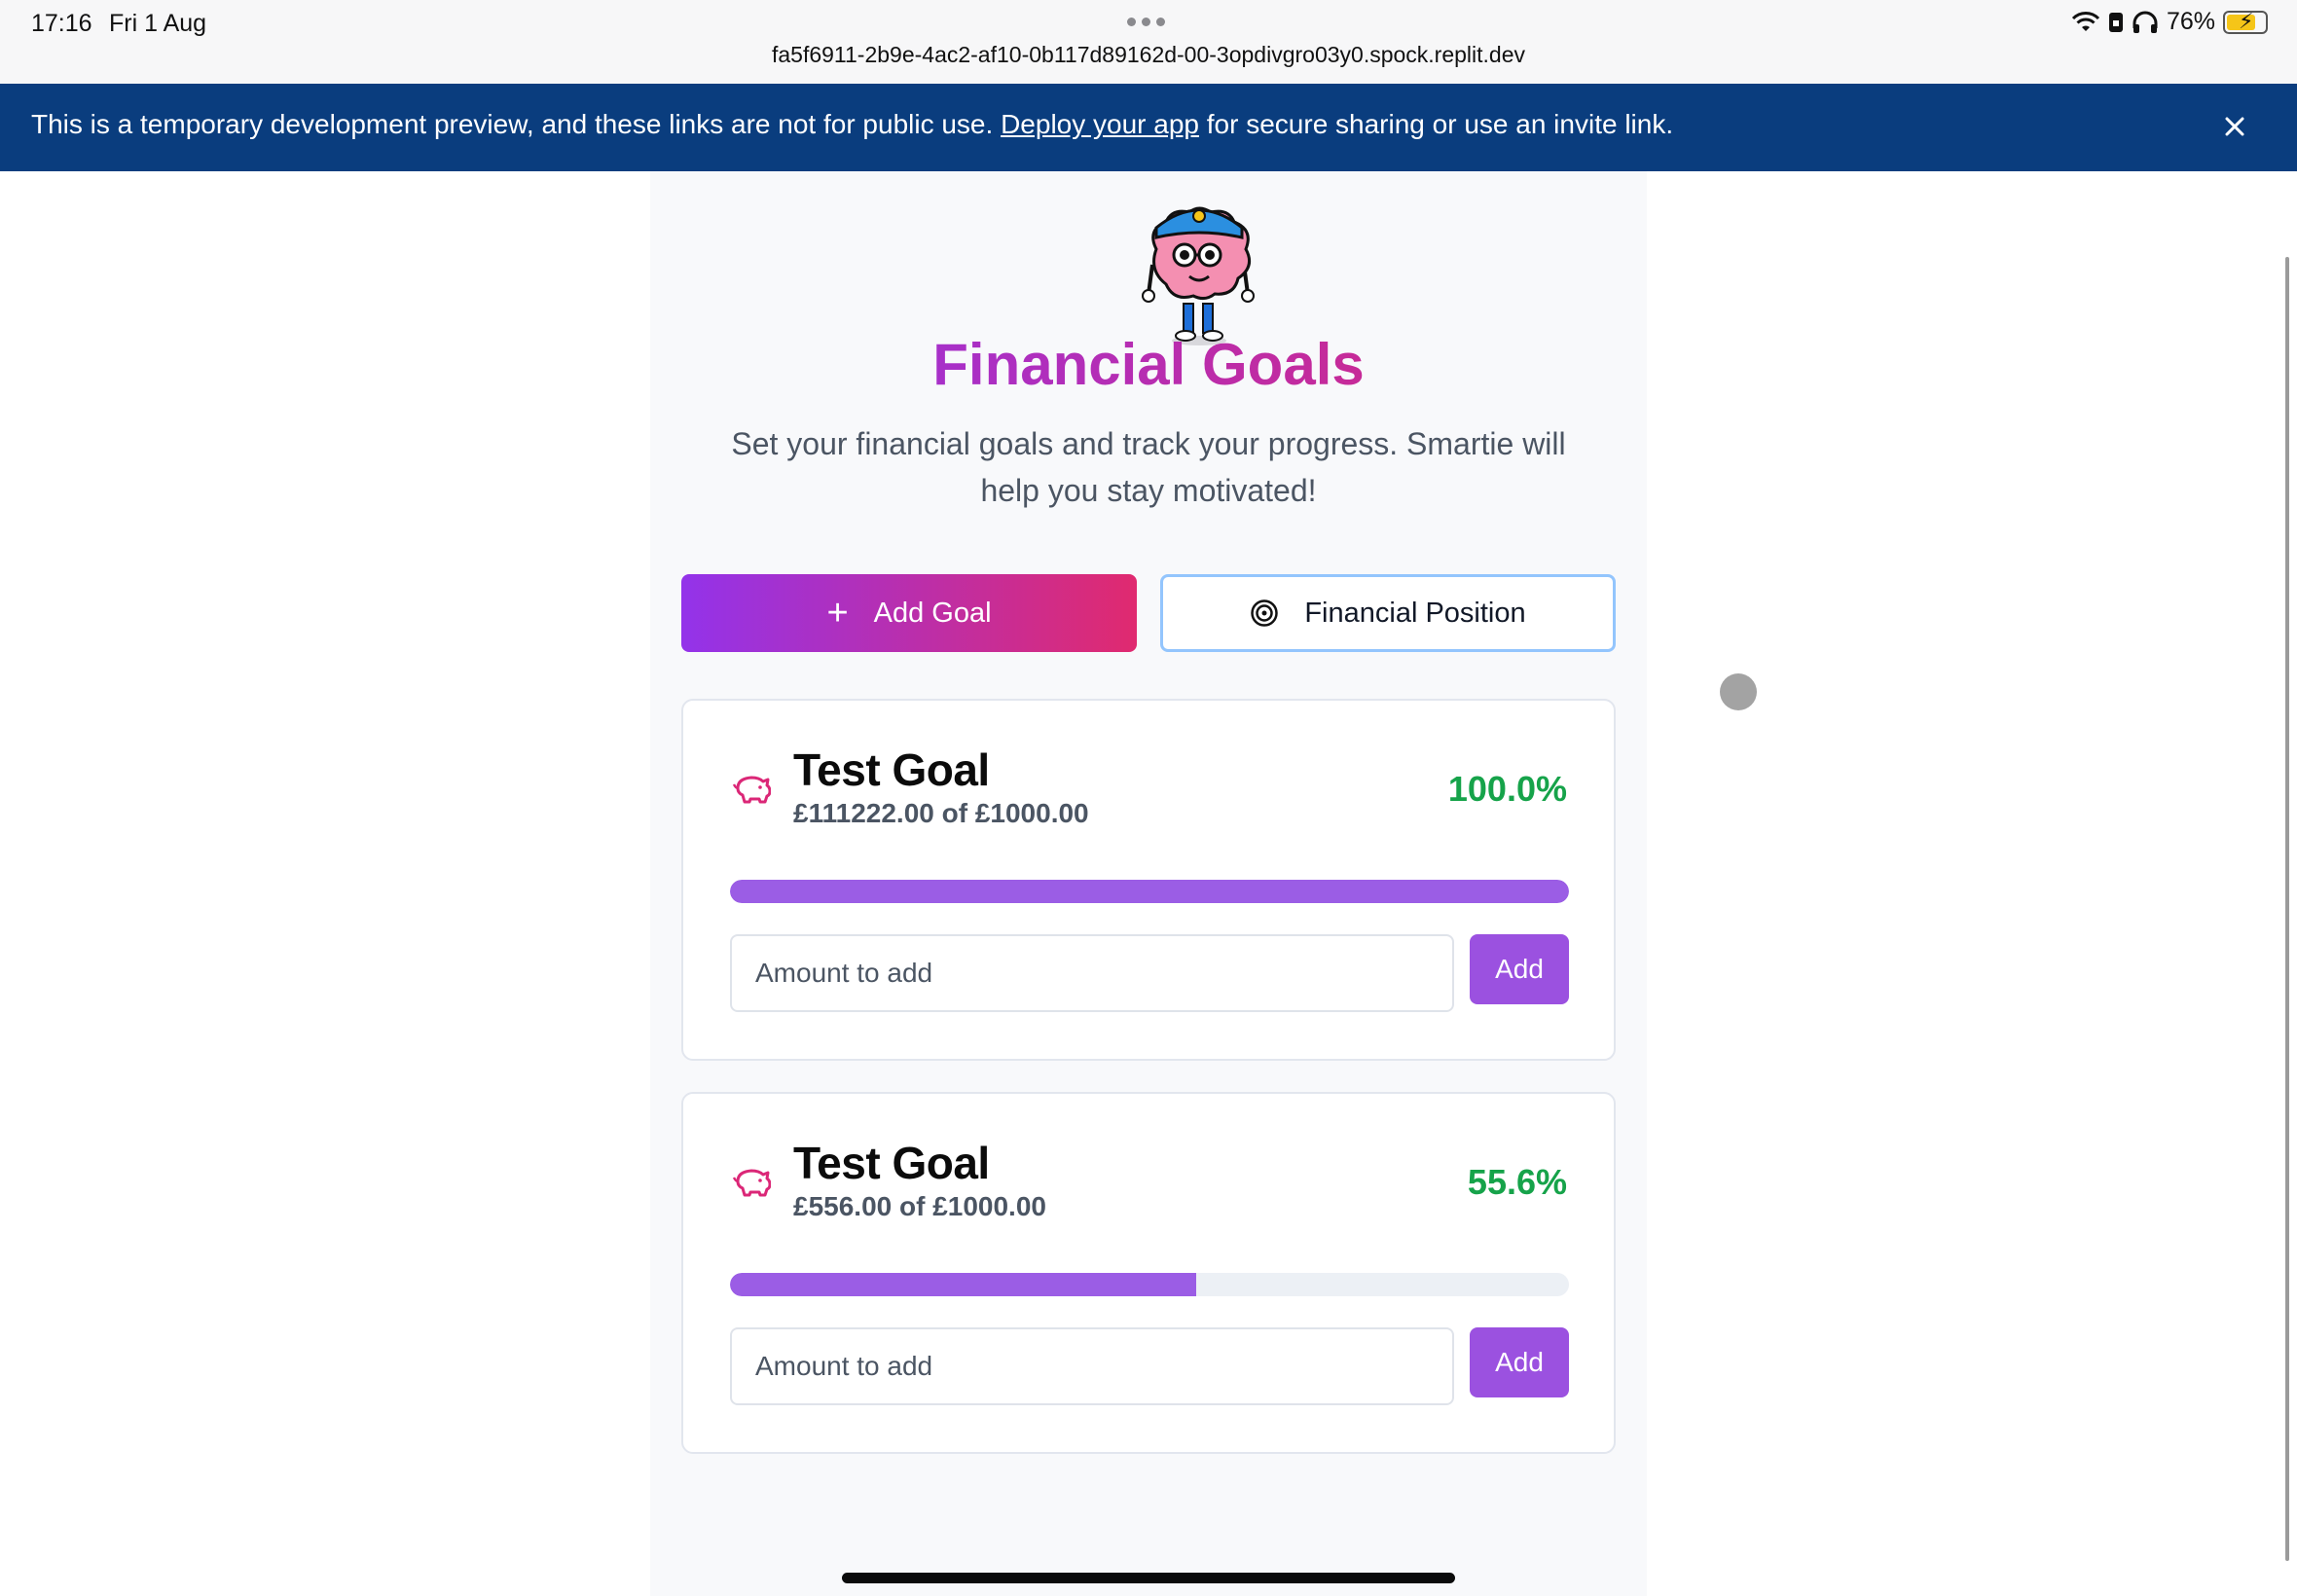 This screenshot has height=1596, width=2297. Describe the element at coordinates (1148, 364) in the screenshot. I see `page-title: Financial Goals` at that location.